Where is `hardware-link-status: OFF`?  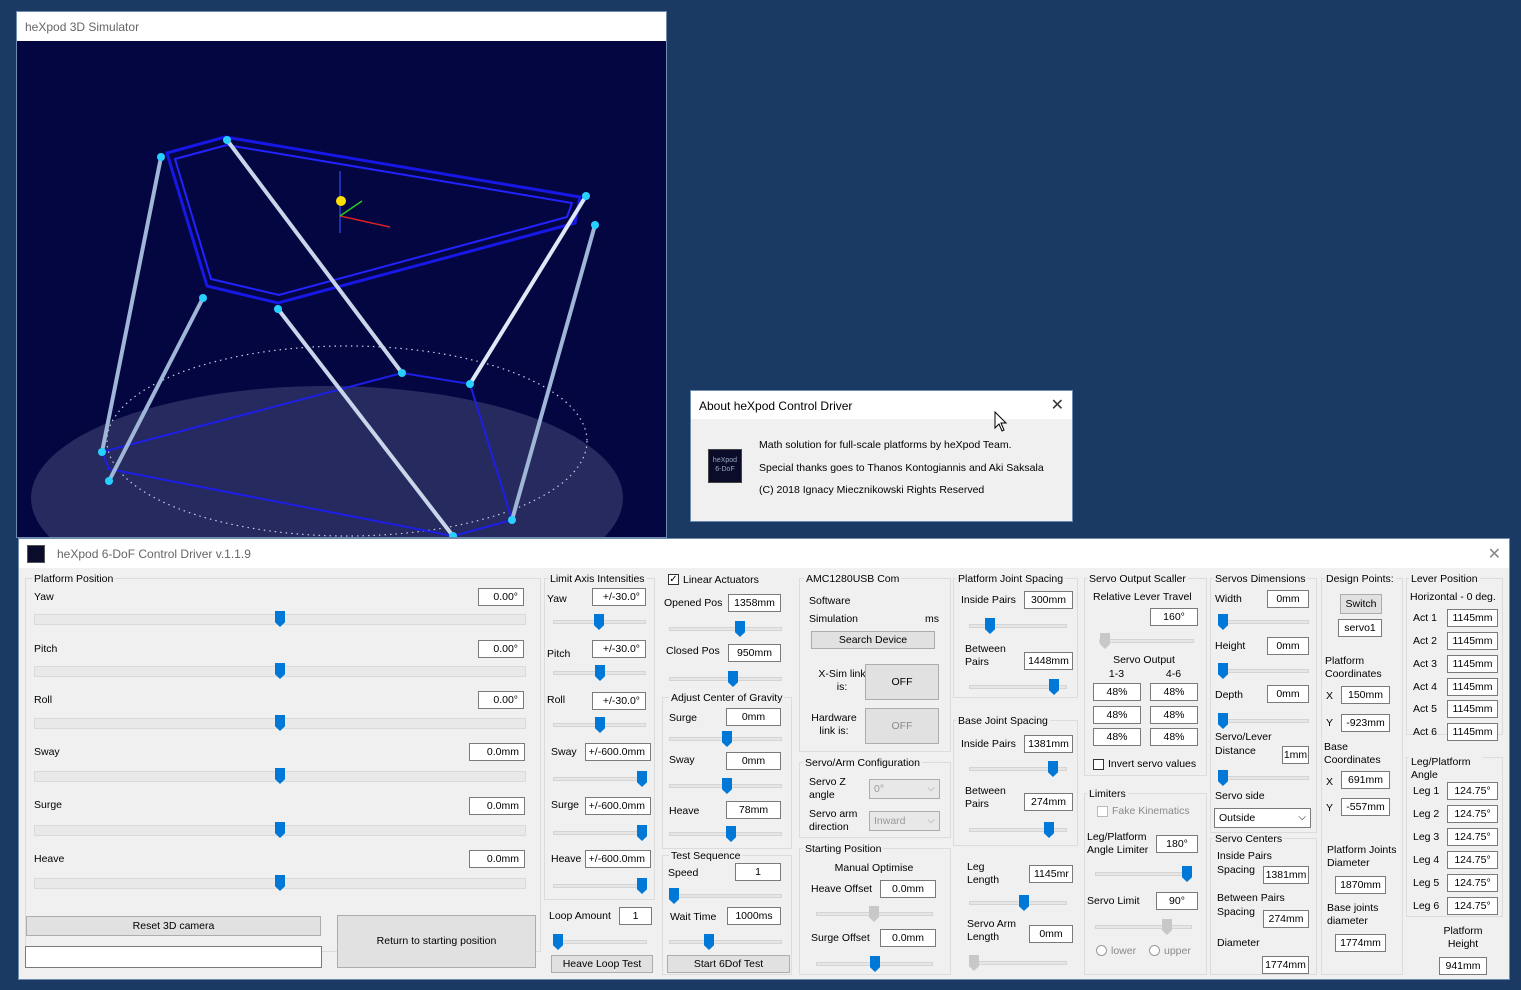 hardware-link-status: OFF is located at coordinates (902, 726).